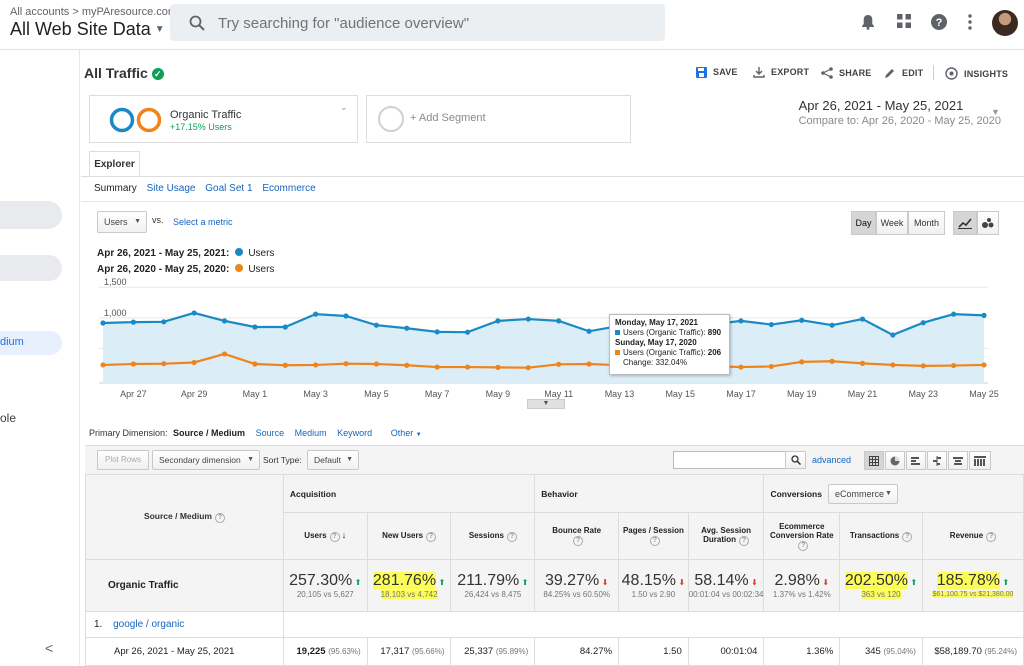 This screenshot has width=1024, height=666. I want to click on data-view-button, so click(874, 460).